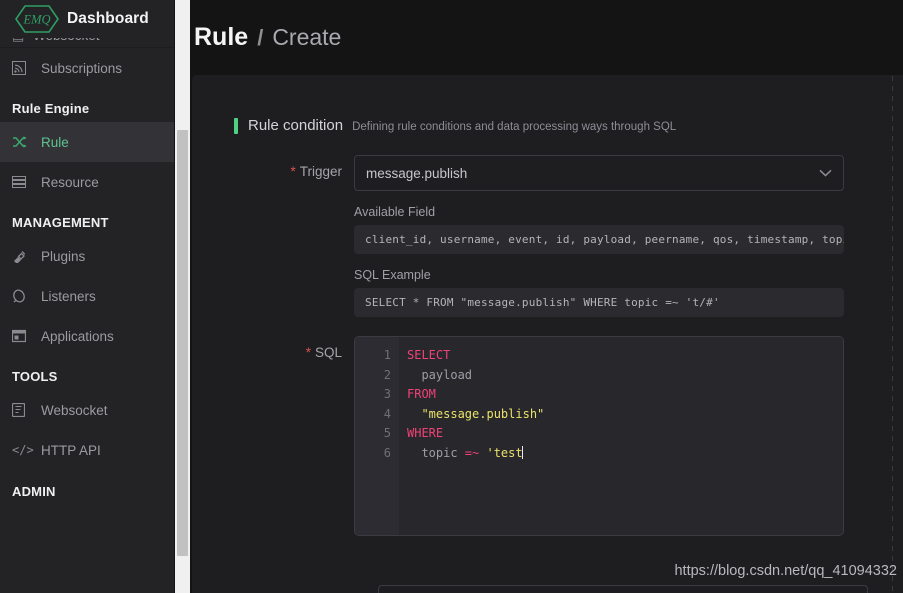 Image resolution: width=903 pixels, height=593 pixels. I want to click on sql-token: "message.publish", so click(483, 413).